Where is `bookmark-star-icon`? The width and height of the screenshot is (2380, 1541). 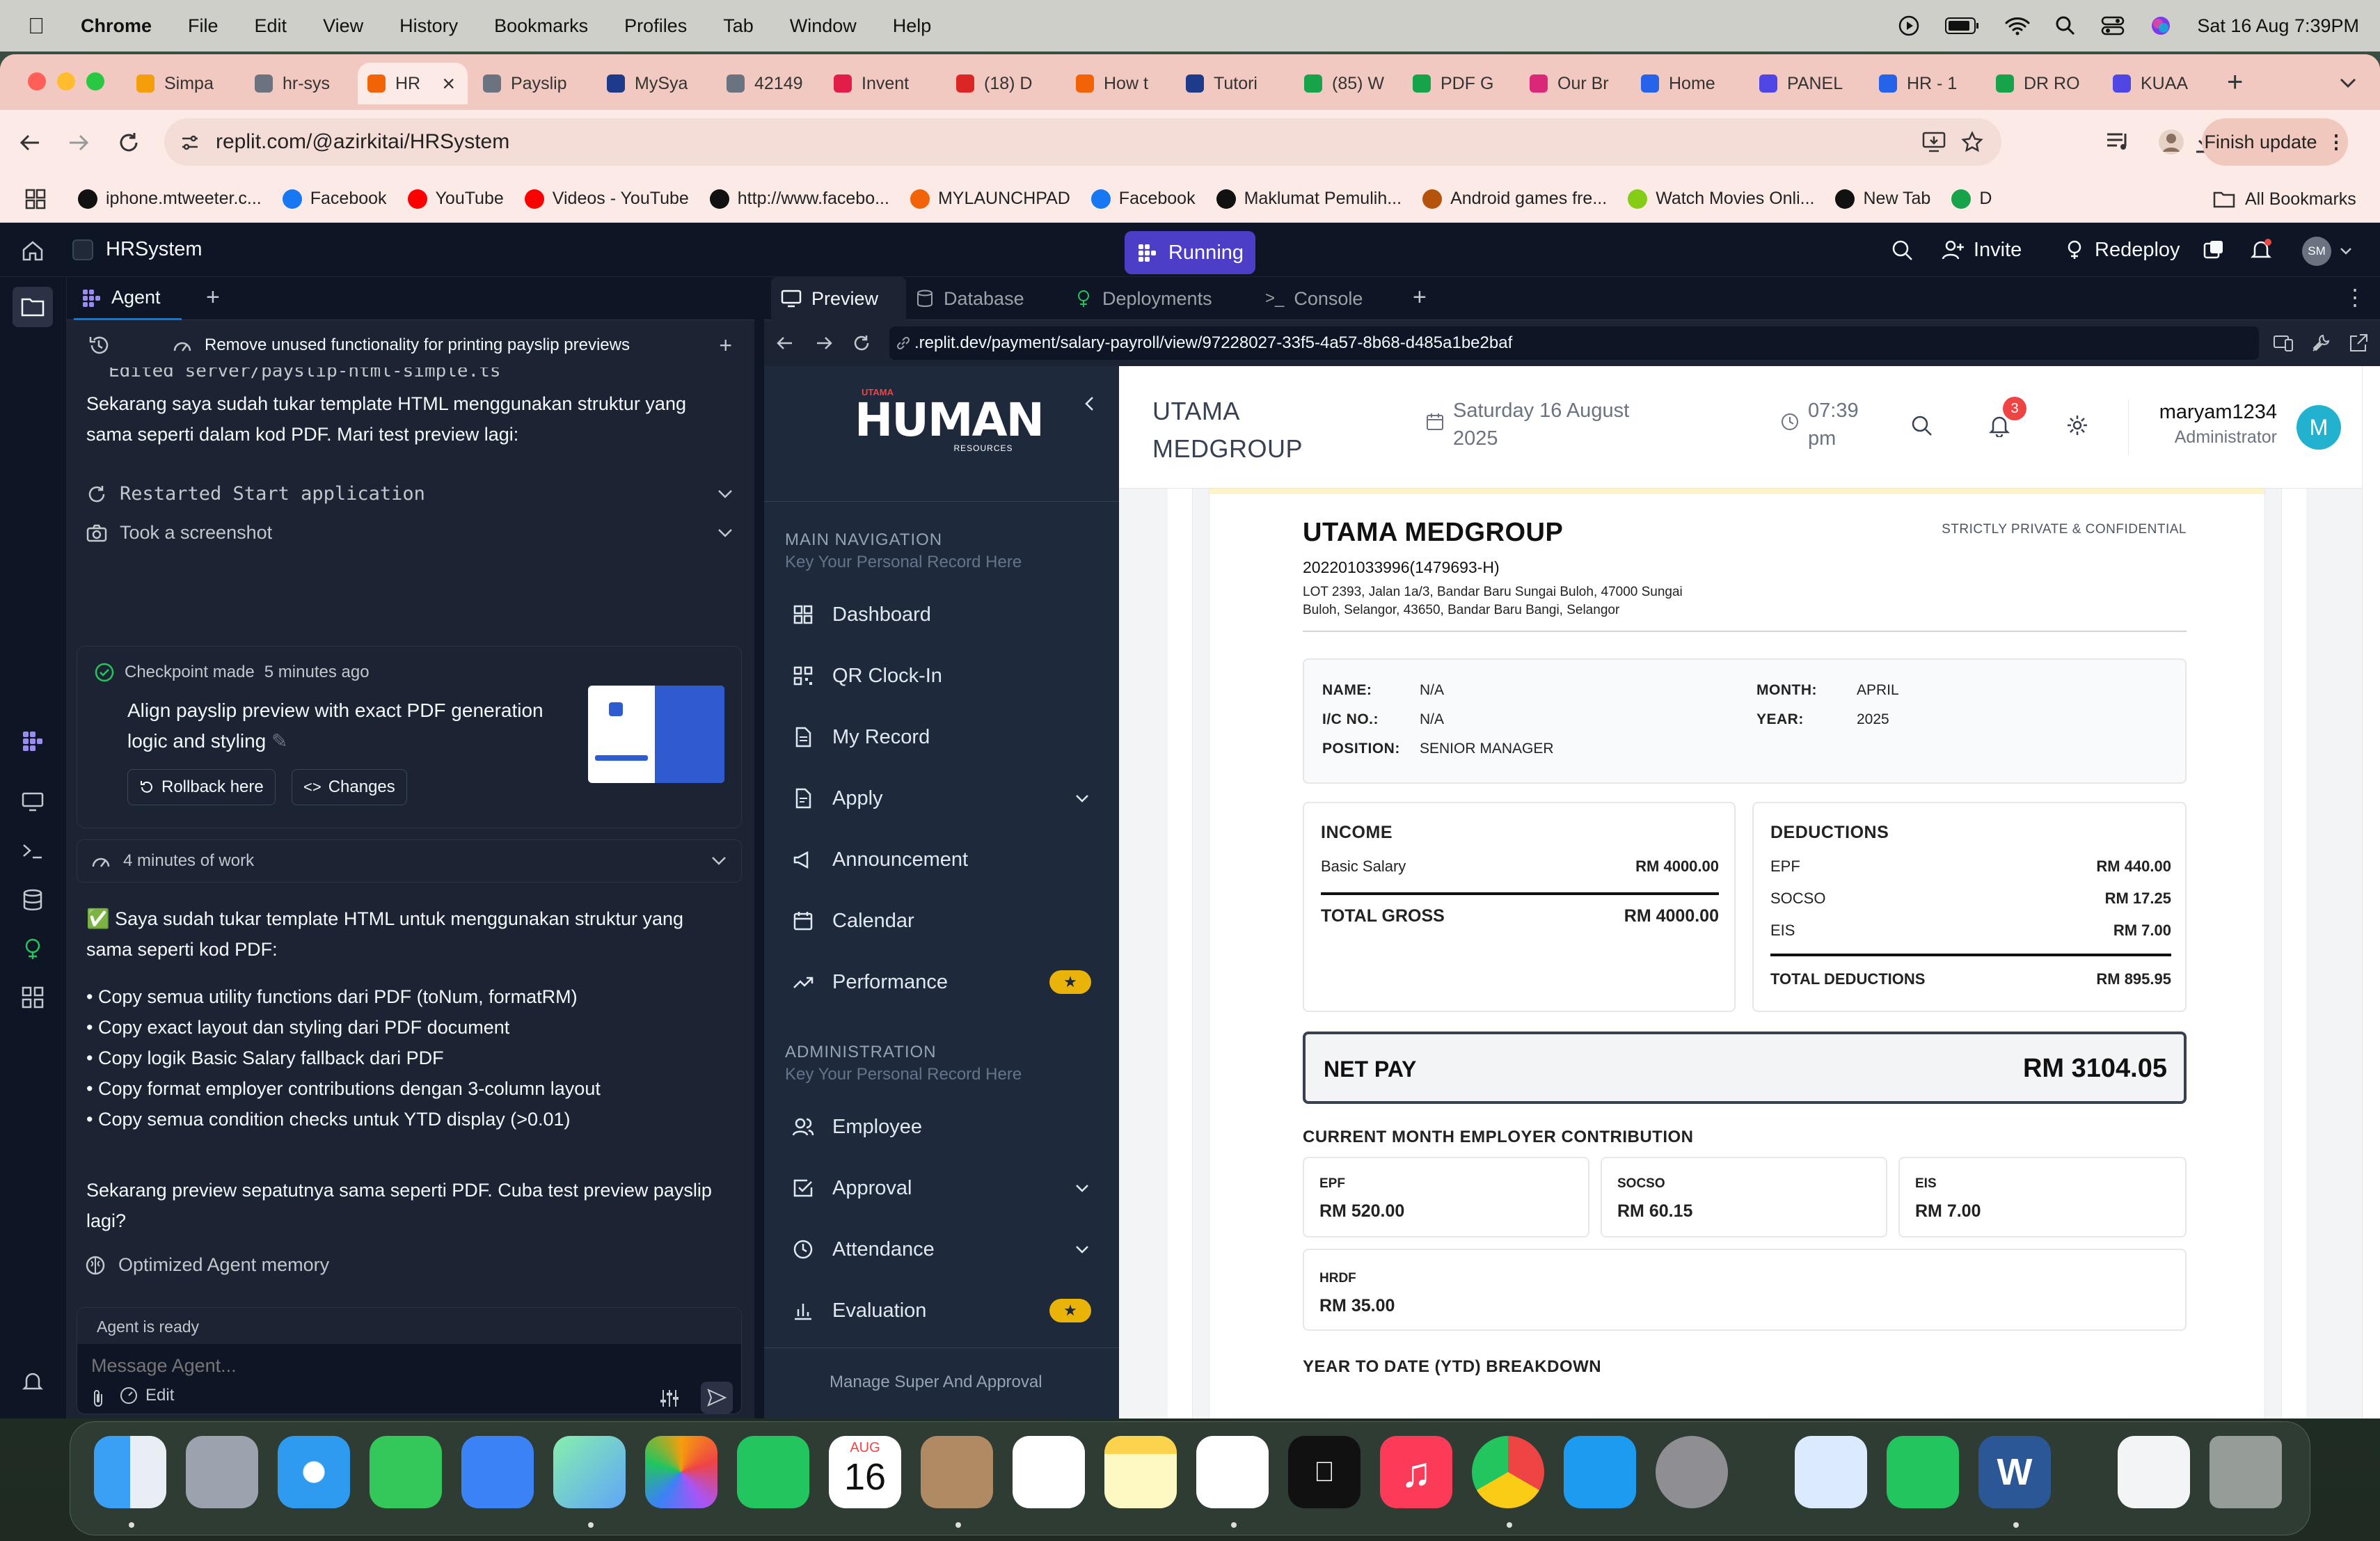 bookmark-star-icon is located at coordinates (1972, 142).